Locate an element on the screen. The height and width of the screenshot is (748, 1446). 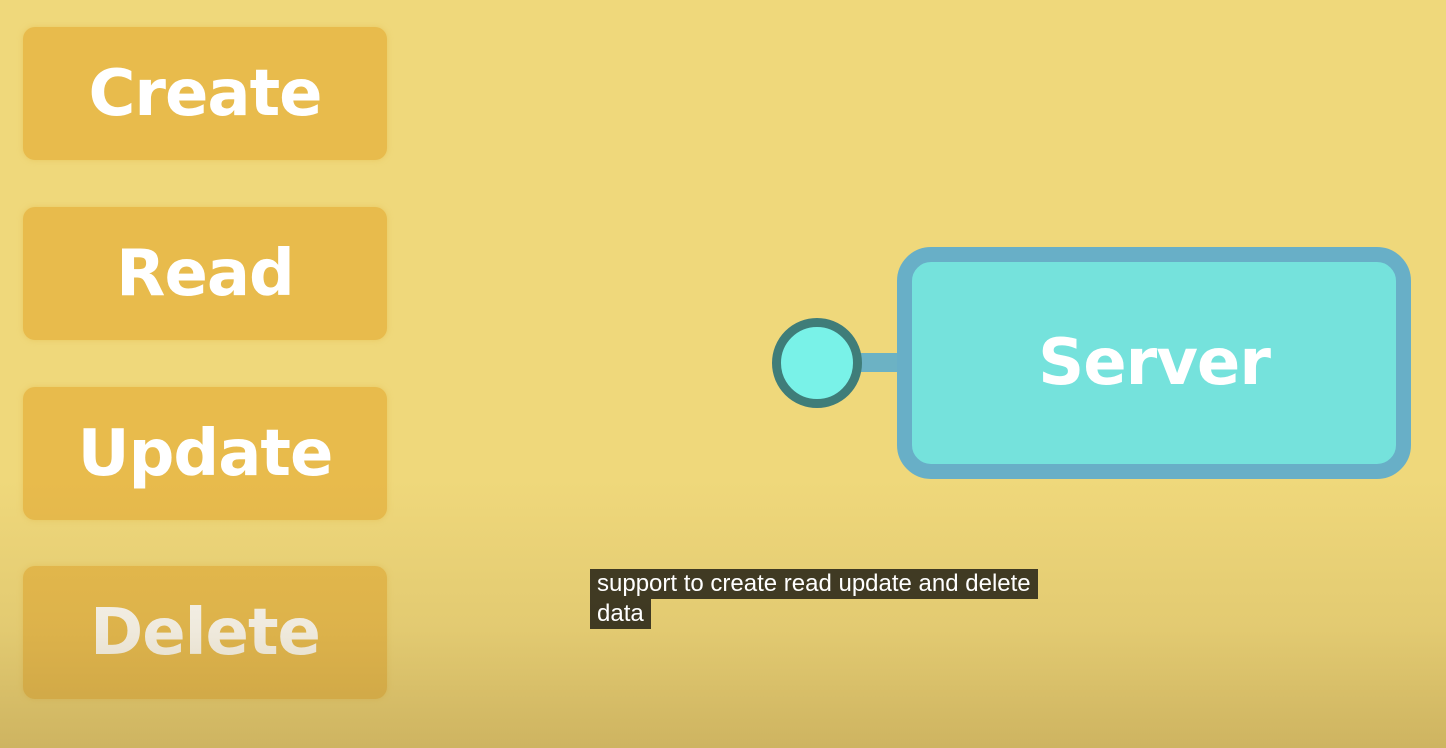
create-label: Create is located at coordinates (205, 93).